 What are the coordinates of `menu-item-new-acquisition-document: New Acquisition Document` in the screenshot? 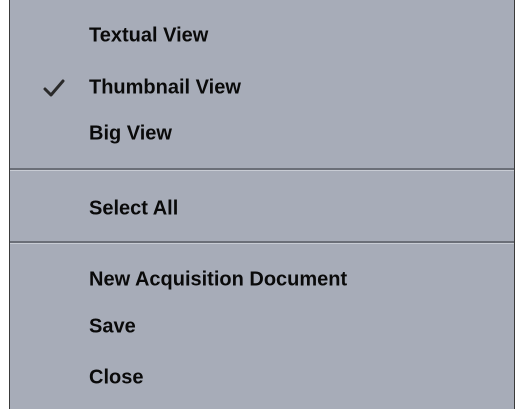 It's located at (262, 280).